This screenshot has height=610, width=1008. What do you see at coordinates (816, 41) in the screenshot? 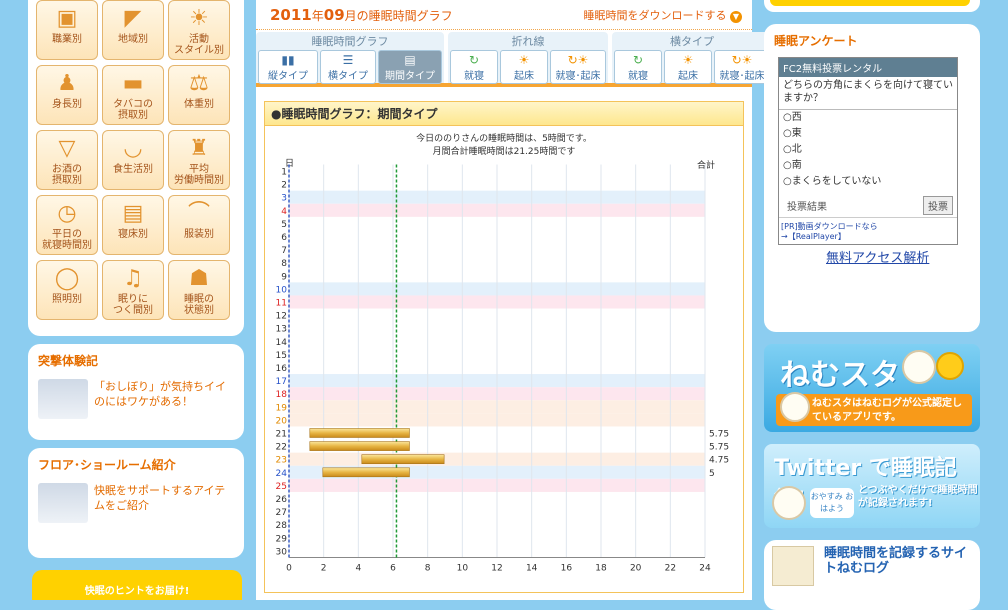
I see `survey-title: 睡眠アンケート` at bounding box center [816, 41].